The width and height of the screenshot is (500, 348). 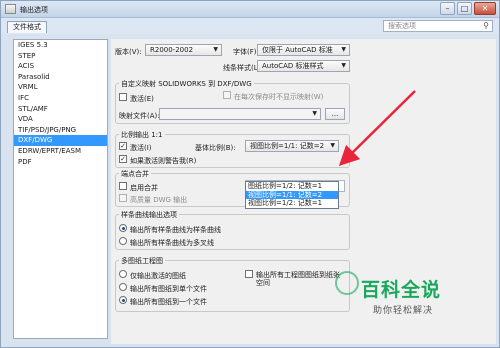 I want to click on merge-title: 端点合并, so click(x=135, y=174).